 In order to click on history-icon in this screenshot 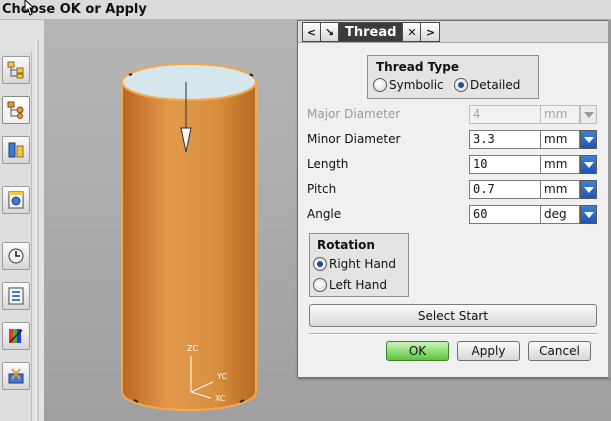, I will do `click(16, 256)`.